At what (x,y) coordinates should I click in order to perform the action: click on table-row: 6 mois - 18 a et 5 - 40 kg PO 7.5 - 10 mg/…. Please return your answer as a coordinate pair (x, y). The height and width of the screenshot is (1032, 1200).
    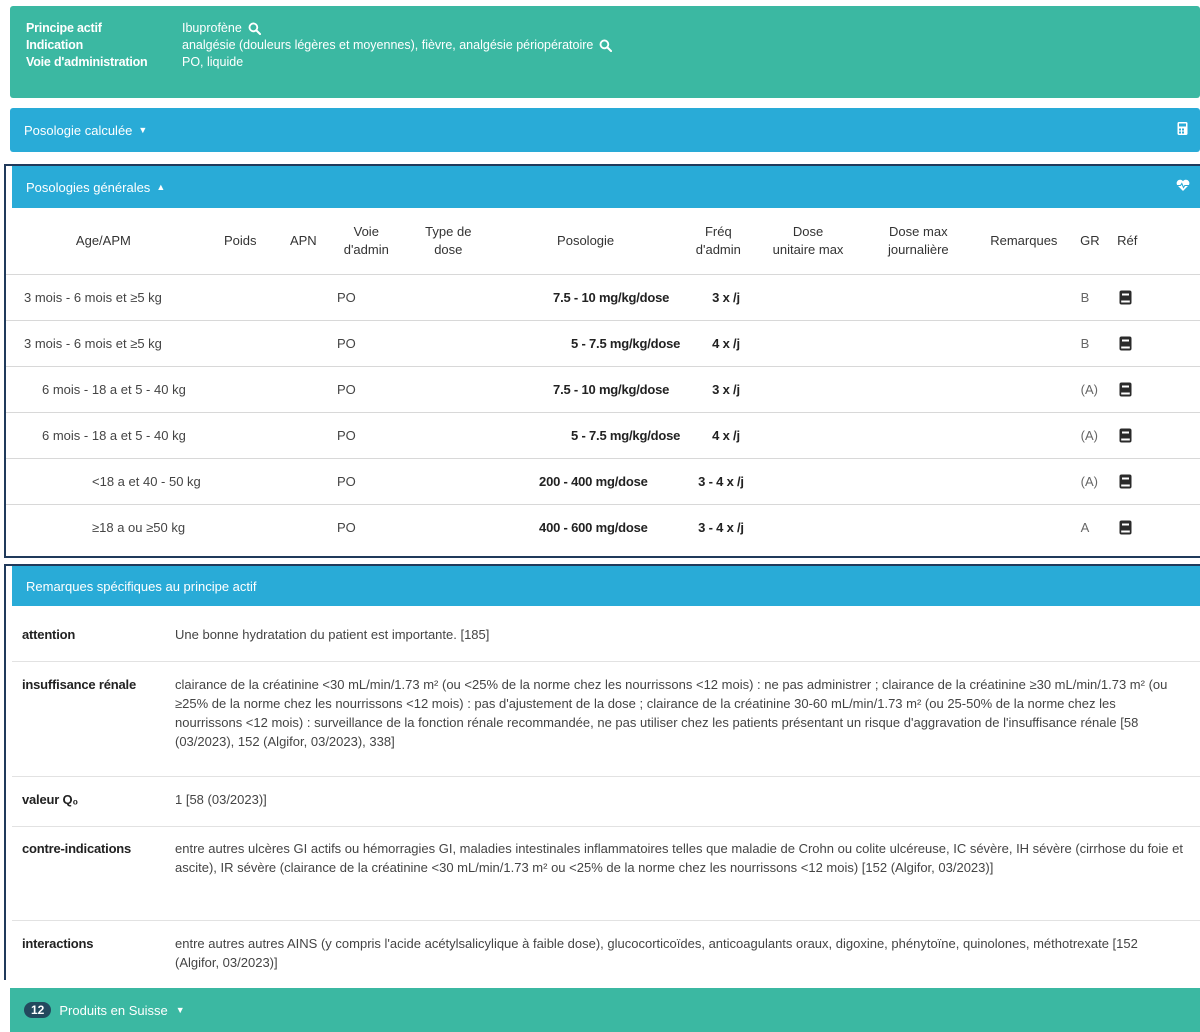
    Looking at the image, I should click on (603, 389).